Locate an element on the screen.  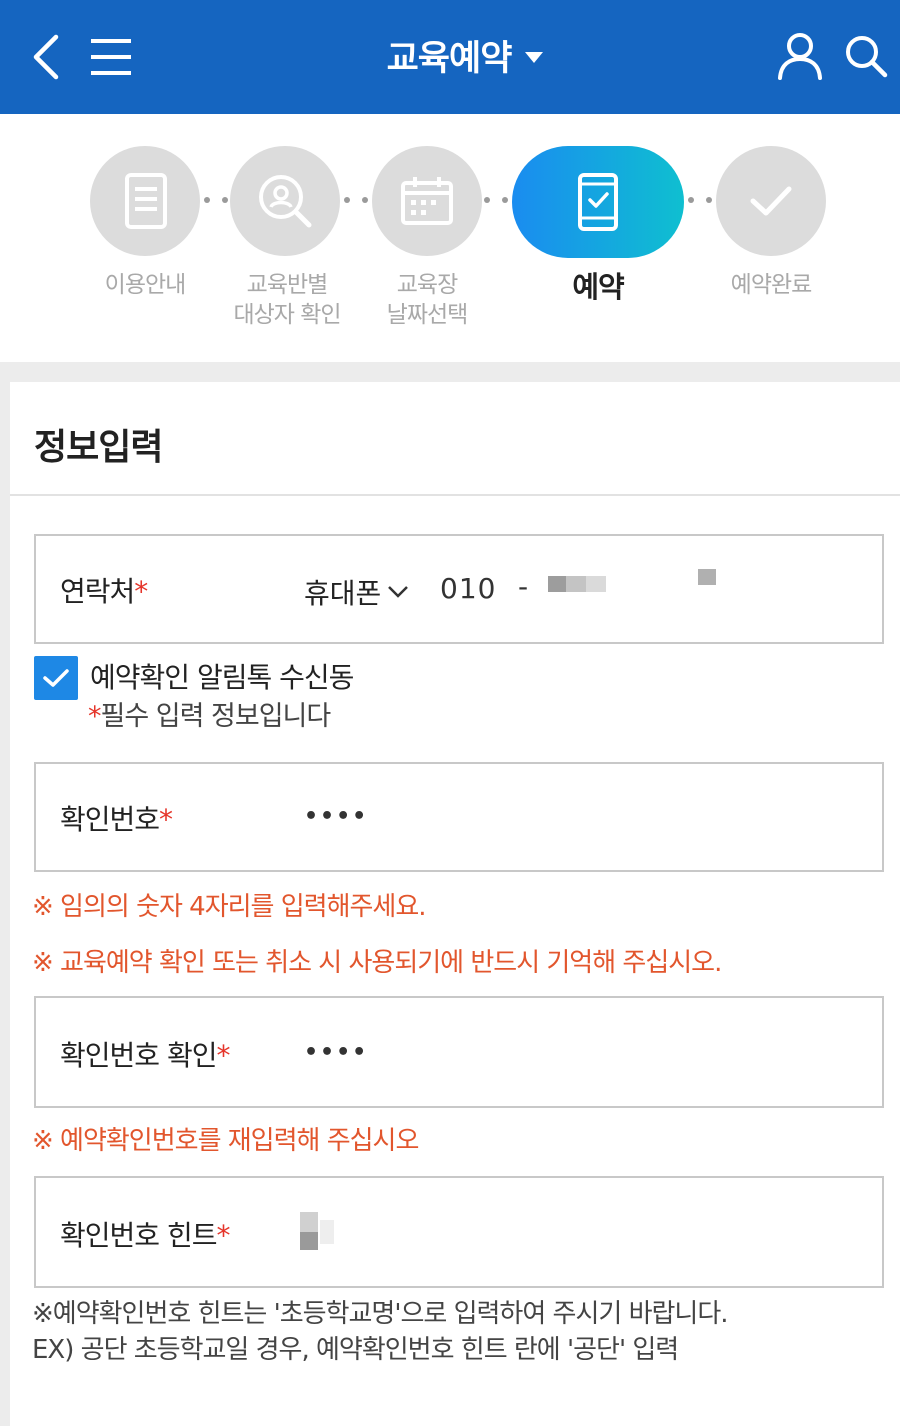
step-2-circle is located at coordinates (285, 201).